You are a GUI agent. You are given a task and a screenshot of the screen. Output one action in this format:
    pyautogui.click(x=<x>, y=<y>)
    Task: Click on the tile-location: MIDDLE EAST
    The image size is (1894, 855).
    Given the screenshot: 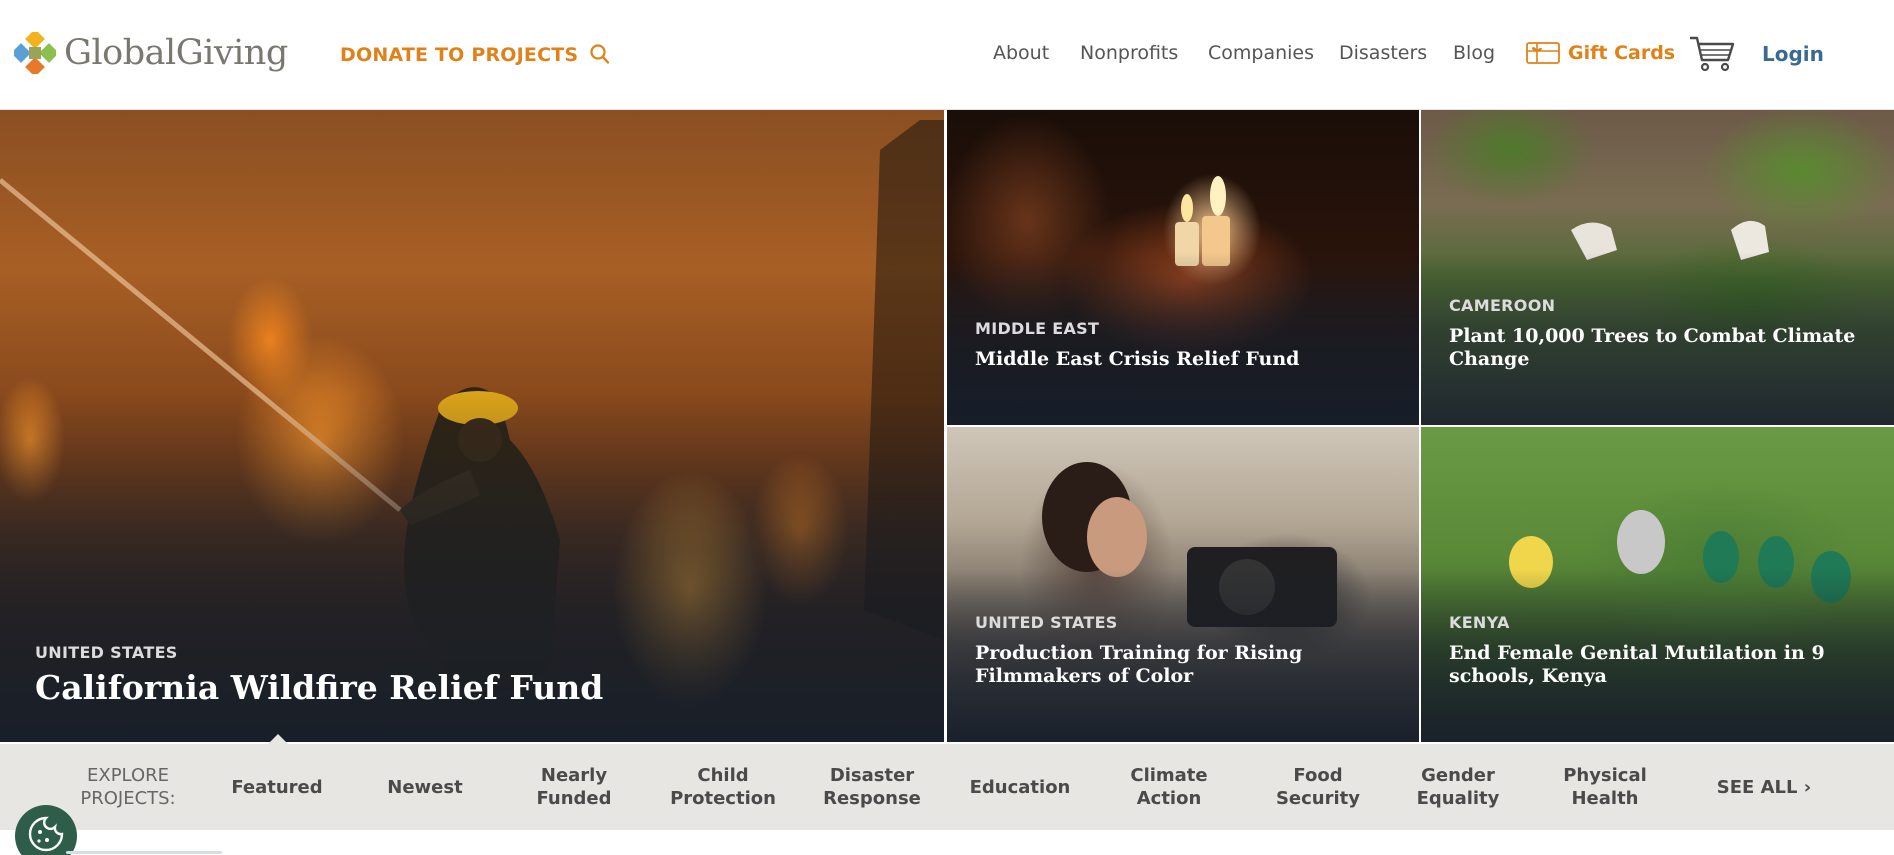 What is the action you would take?
    pyautogui.click(x=1037, y=328)
    